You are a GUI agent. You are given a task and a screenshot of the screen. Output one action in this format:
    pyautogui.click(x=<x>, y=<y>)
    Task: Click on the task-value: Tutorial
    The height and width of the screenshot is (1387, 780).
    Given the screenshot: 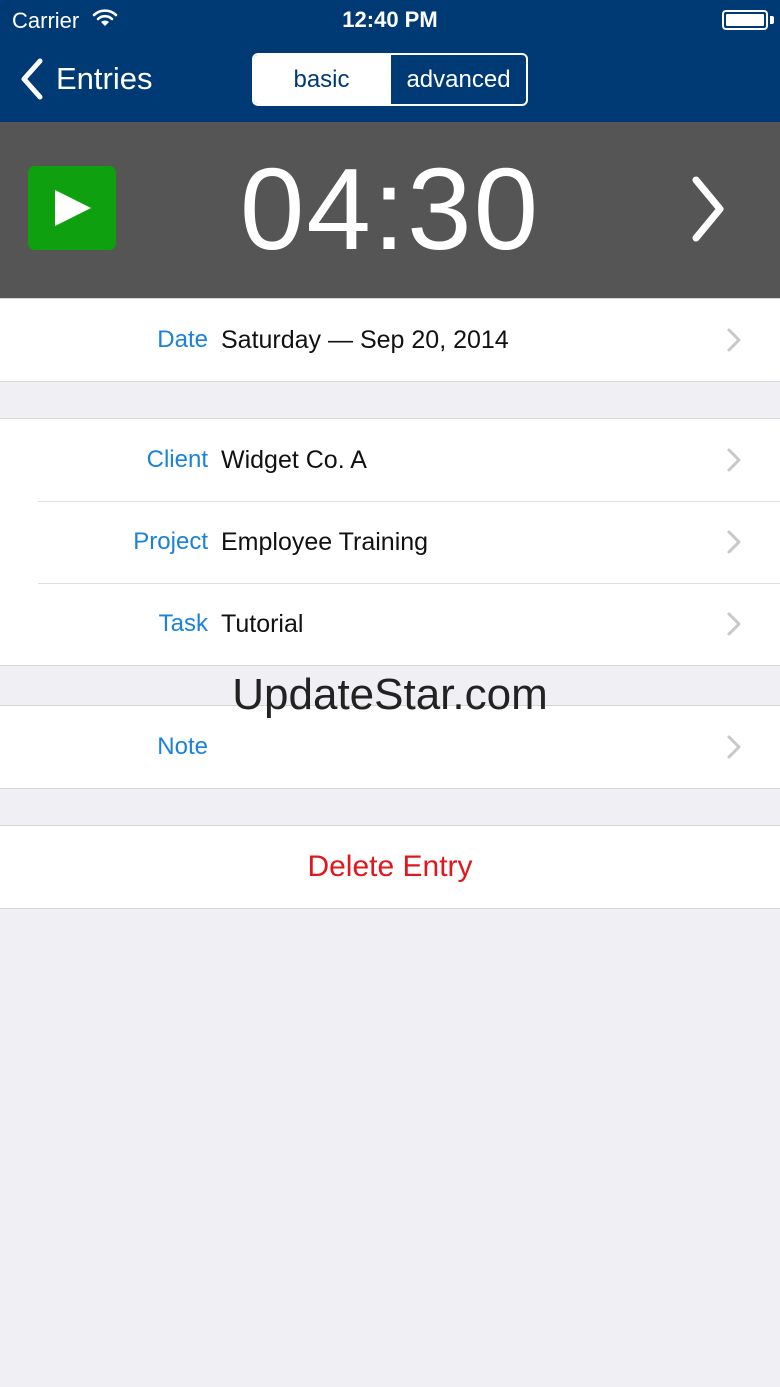 What is the action you would take?
    pyautogui.click(x=262, y=624)
    